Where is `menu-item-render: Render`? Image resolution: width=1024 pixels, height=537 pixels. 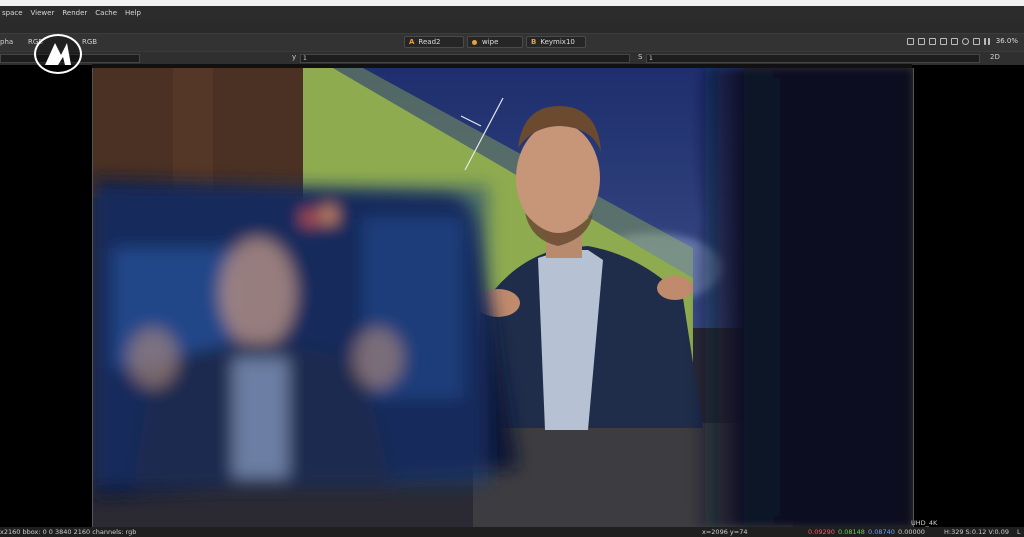 menu-item-render: Render is located at coordinates (76, 13).